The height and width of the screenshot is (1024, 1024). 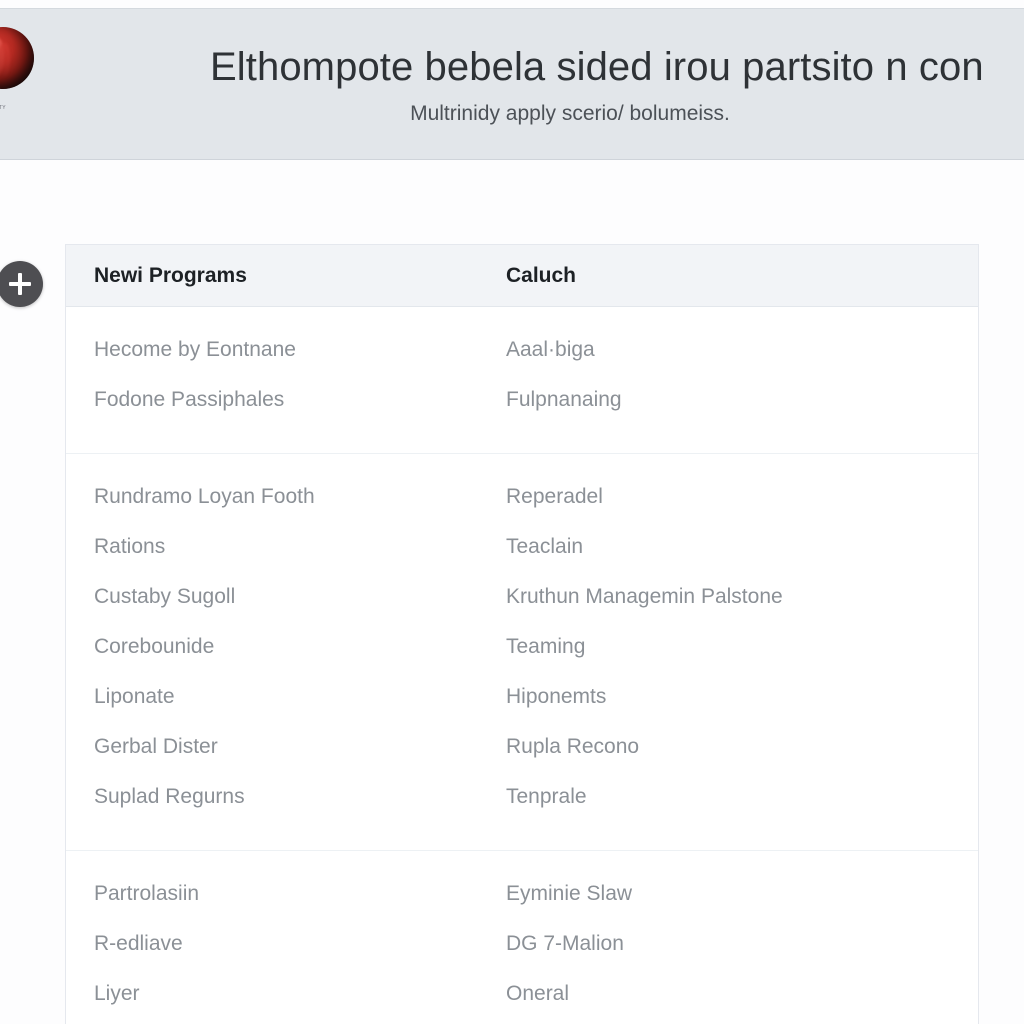 I want to click on cell-program: Custaby Sugoll, so click(x=165, y=596).